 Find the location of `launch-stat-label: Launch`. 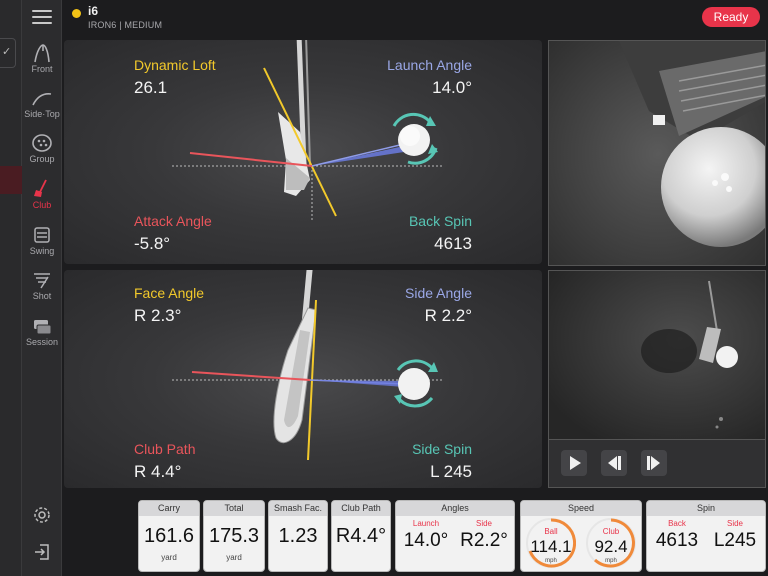

launch-stat-label: Launch is located at coordinates (426, 523).